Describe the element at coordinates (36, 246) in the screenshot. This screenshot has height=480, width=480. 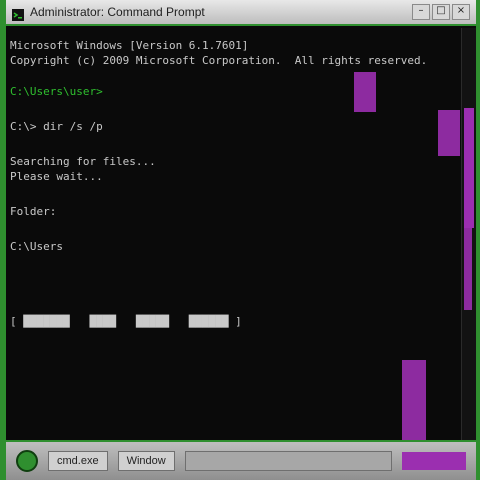
I see `console-line: C:\Users` at that location.